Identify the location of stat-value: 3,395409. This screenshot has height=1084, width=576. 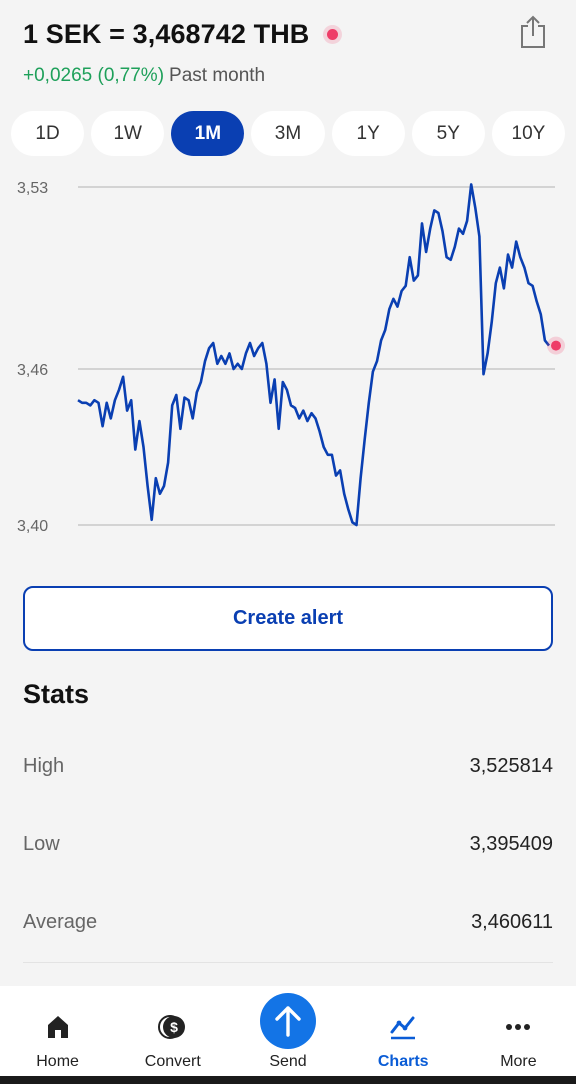
(511, 843).